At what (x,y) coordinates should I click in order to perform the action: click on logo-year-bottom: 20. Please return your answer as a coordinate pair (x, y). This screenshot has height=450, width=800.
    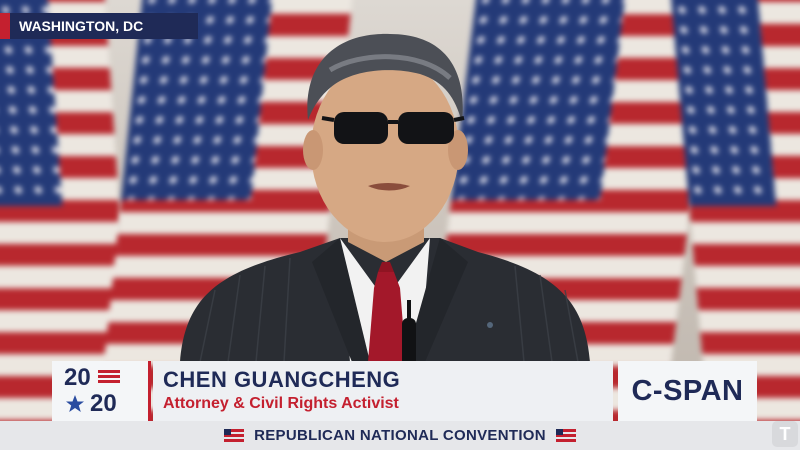
    Looking at the image, I should click on (103, 403).